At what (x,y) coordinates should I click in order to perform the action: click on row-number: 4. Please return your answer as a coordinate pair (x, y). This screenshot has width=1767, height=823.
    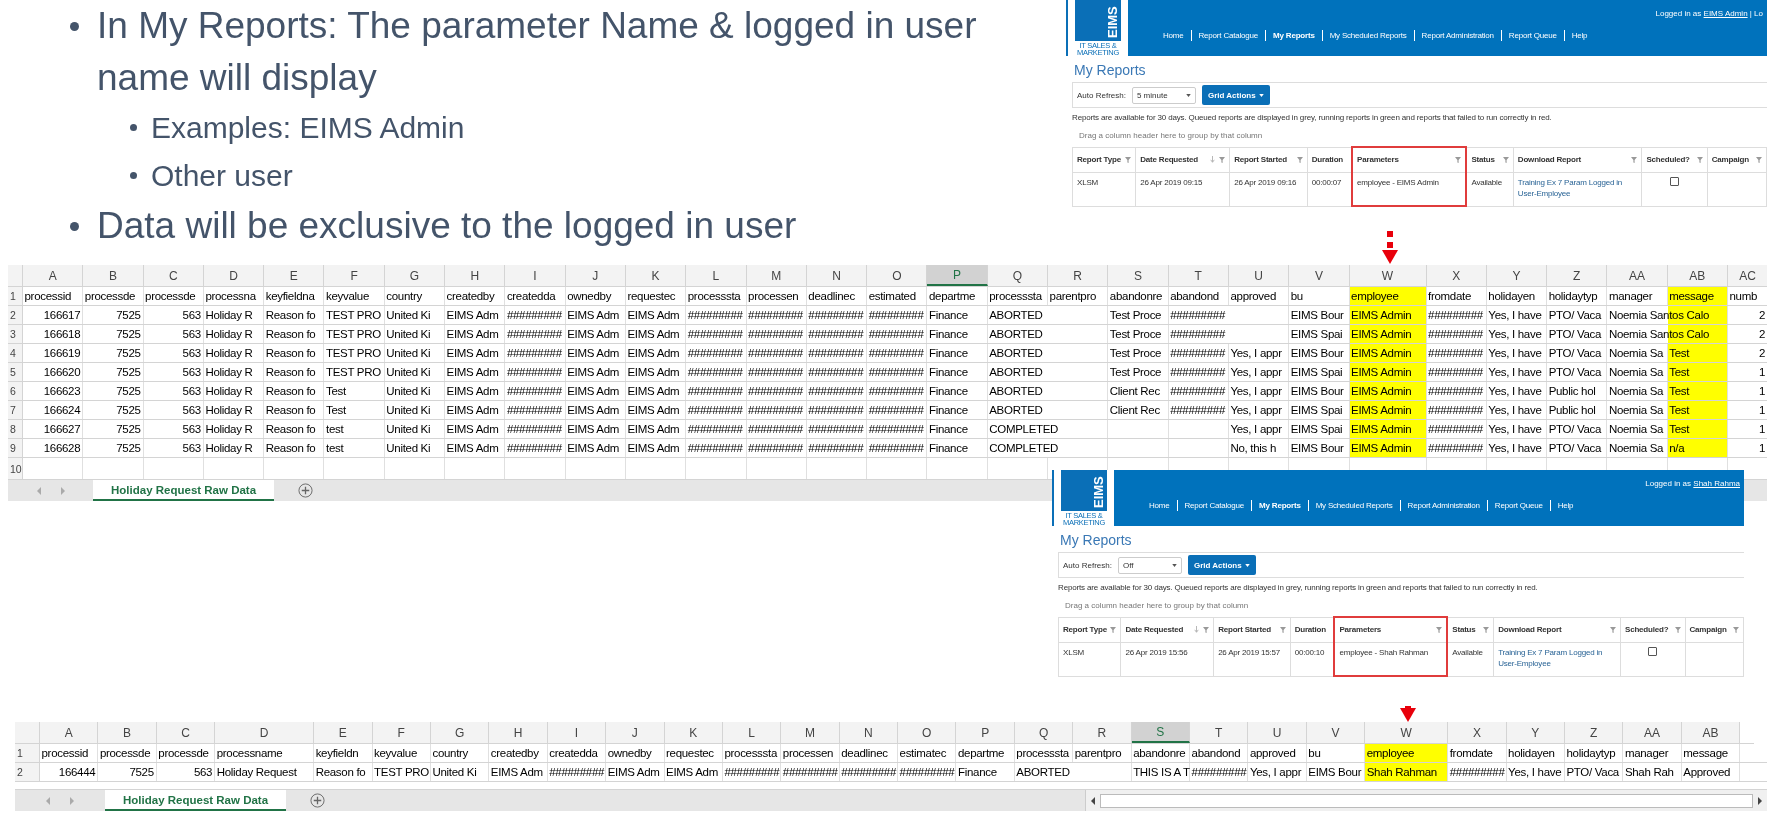
    Looking at the image, I should click on (15, 353).